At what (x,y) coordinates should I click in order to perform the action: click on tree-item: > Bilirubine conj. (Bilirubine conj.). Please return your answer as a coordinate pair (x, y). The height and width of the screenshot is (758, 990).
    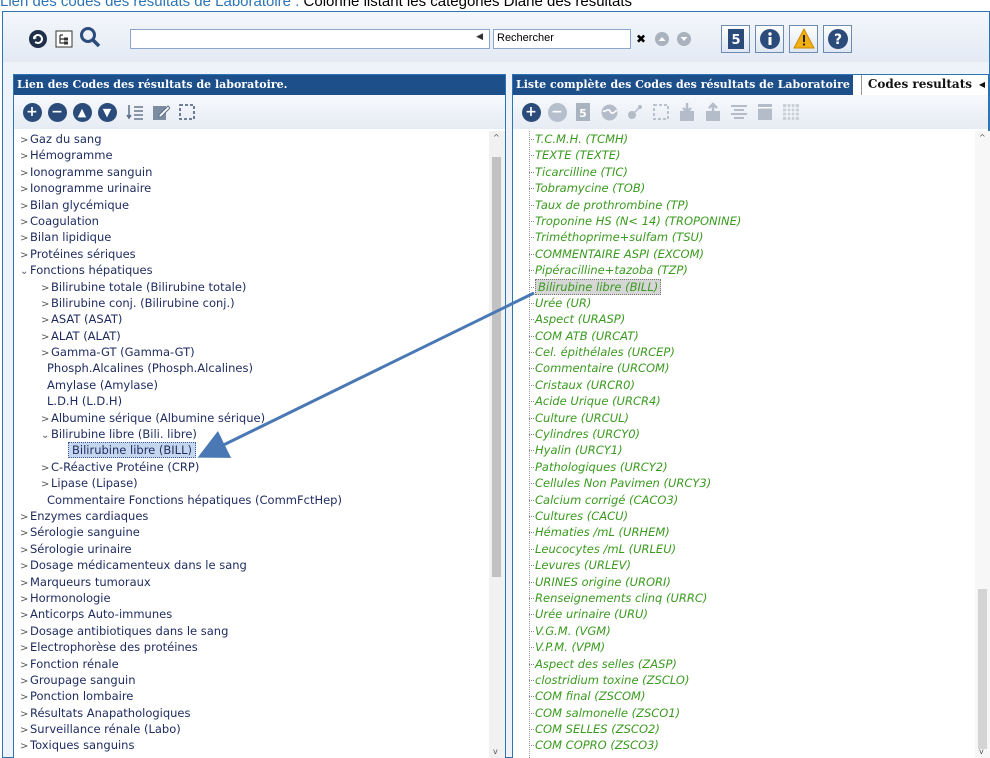
    Looking at the image, I should click on (178, 303).